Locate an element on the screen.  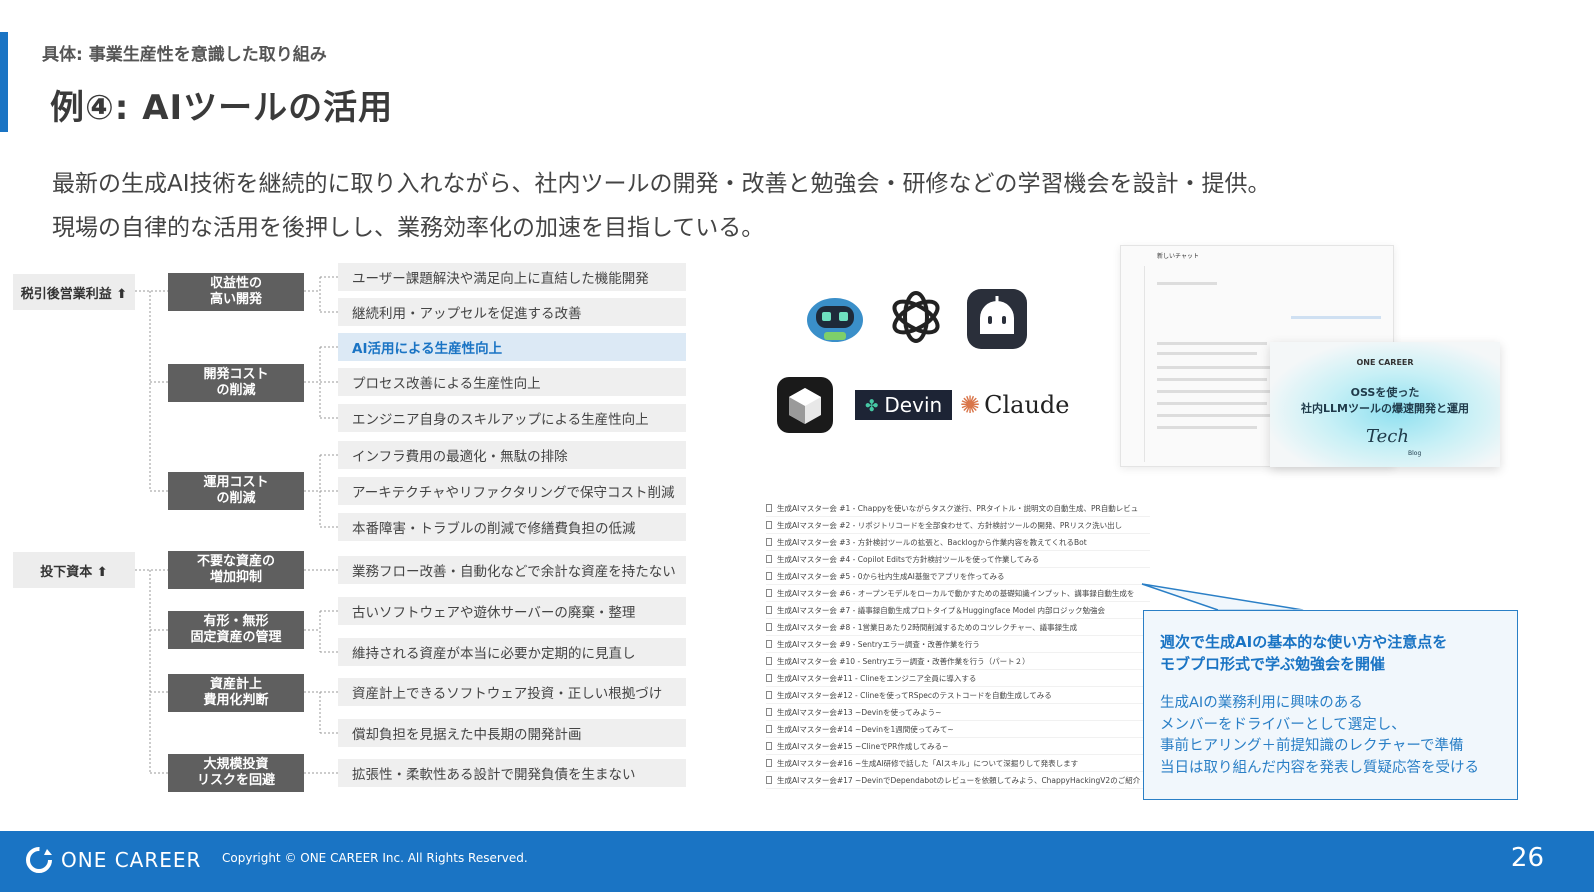
tree-leaf: ユーザー課題解決や満足向上に直結した機能開発 is located at coordinates (512, 277).